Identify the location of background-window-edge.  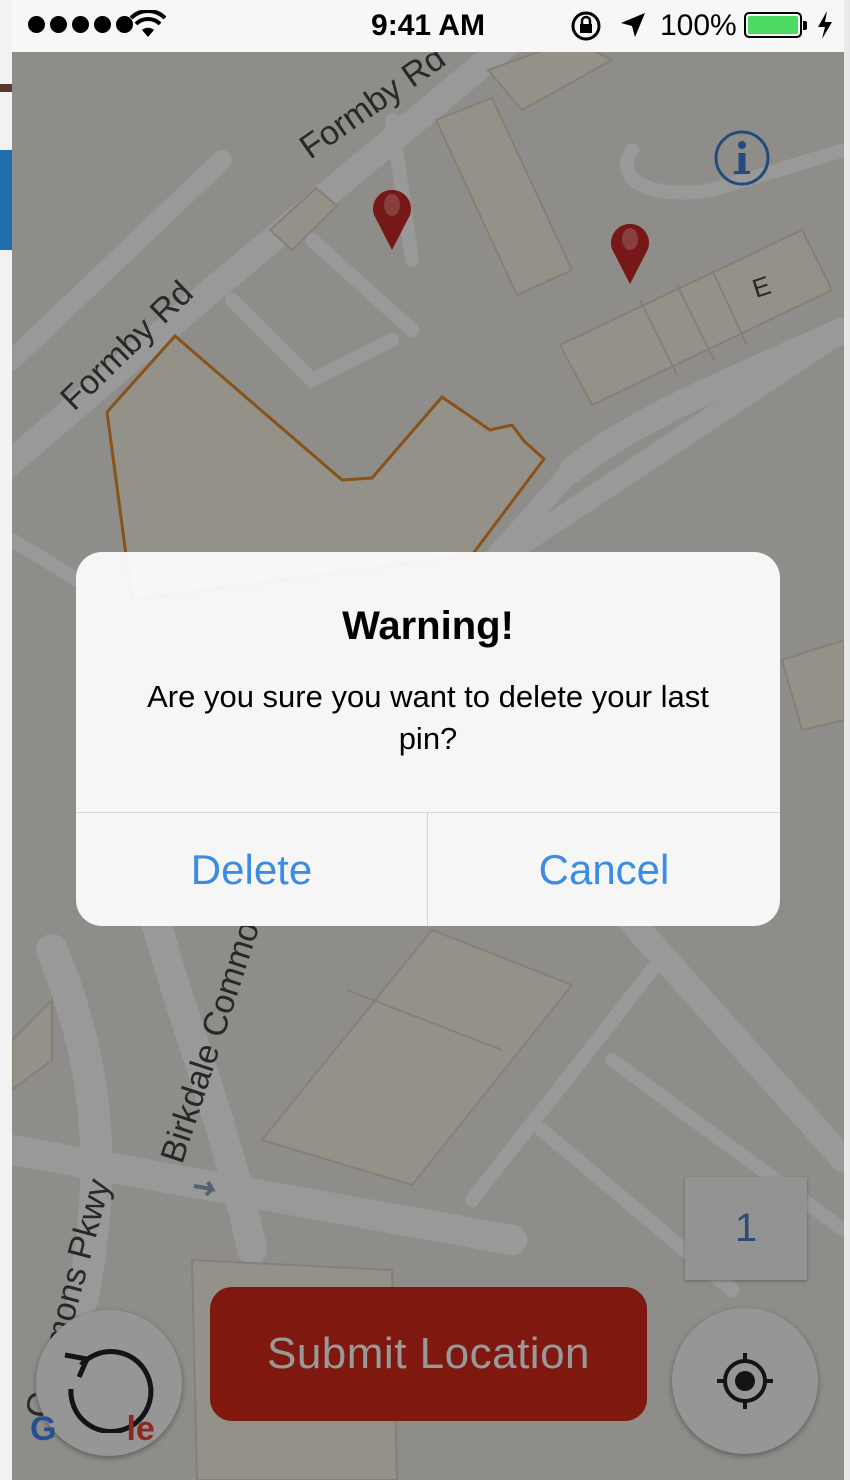
(6, 740).